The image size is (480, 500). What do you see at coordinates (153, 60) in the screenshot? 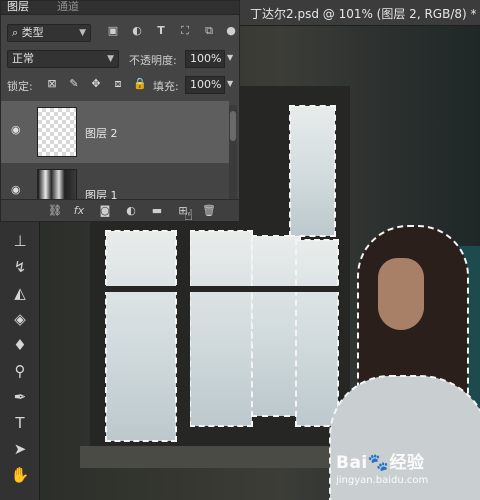
I see `opacity-label: 不透明度:` at bounding box center [153, 60].